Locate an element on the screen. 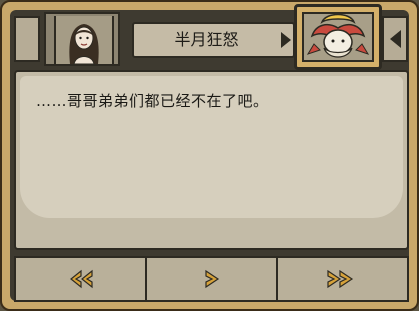  speaker-portrait-frame is located at coordinates (338, 37).